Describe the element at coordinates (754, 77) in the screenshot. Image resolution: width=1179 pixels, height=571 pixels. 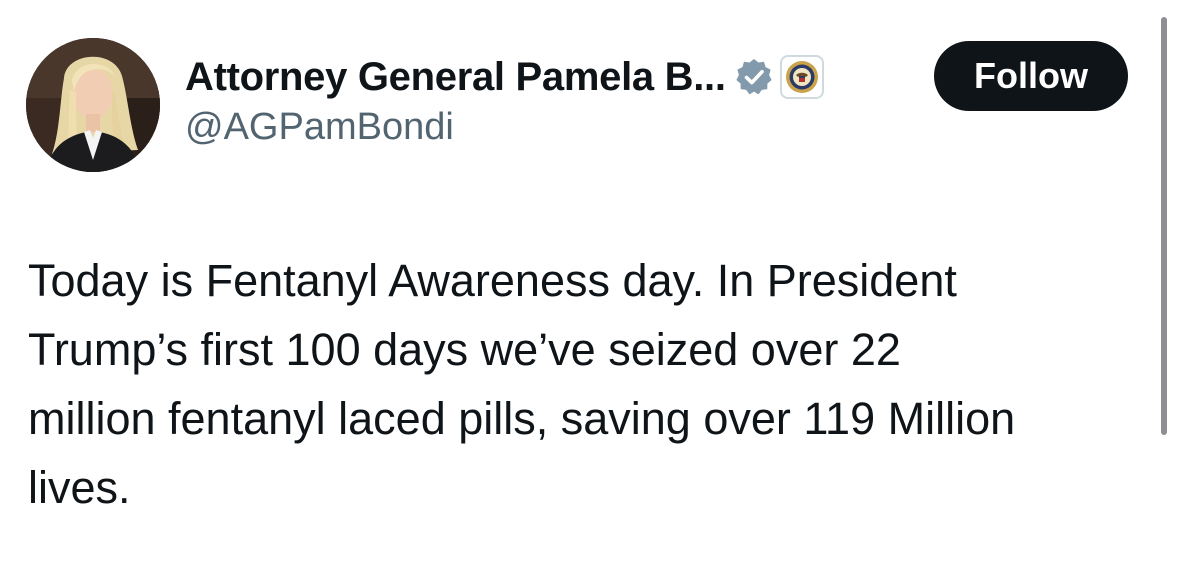
I see `verified-badge-icon` at that location.